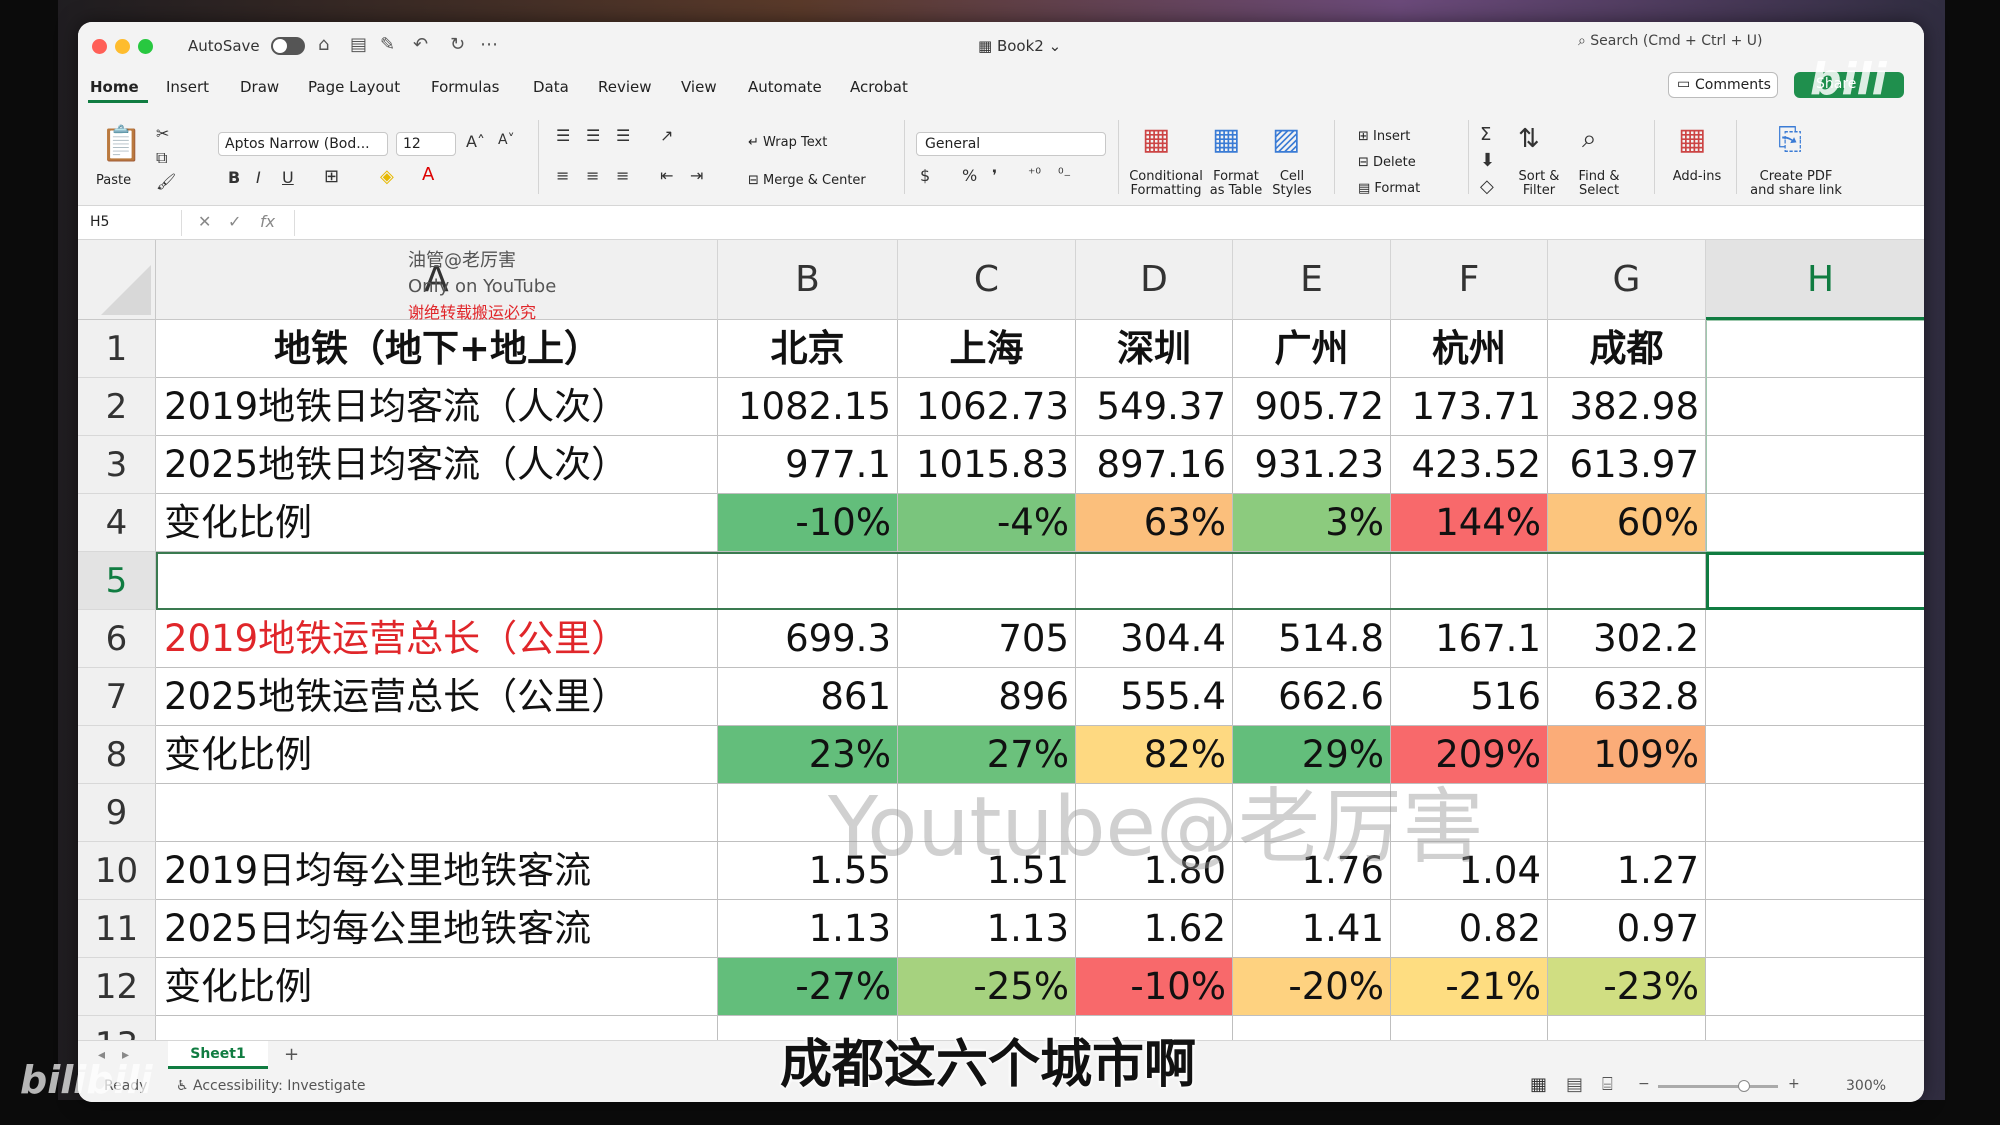 The image size is (2000, 1125). I want to click on confirm-icon: ✓, so click(234, 221).